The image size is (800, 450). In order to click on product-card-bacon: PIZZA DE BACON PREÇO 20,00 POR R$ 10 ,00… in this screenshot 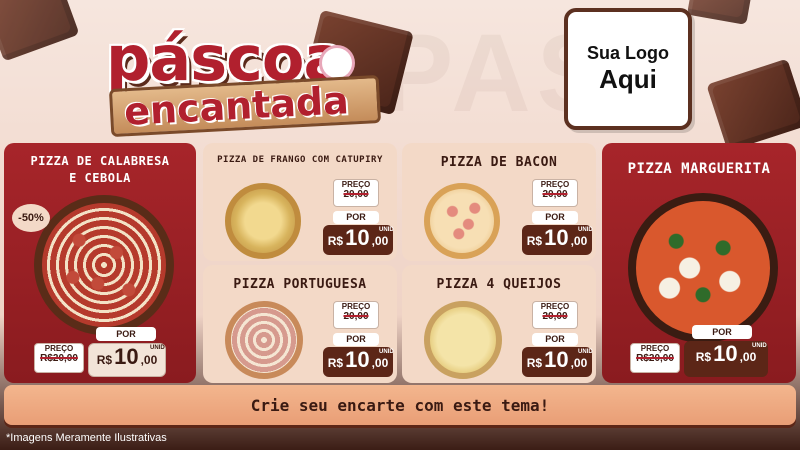, I will do `click(499, 202)`.